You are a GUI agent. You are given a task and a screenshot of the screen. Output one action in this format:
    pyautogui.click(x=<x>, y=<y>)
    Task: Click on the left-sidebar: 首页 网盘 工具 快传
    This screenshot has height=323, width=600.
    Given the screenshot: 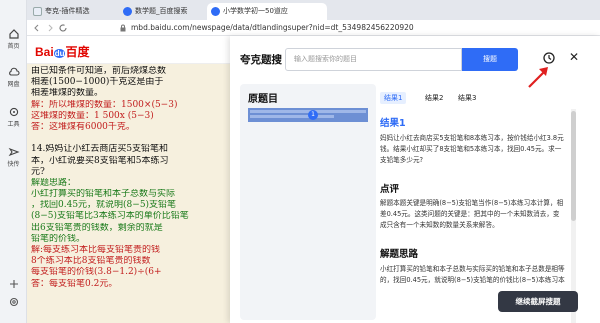 What is the action you would take?
    pyautogui.click(x=13, y=161)
    